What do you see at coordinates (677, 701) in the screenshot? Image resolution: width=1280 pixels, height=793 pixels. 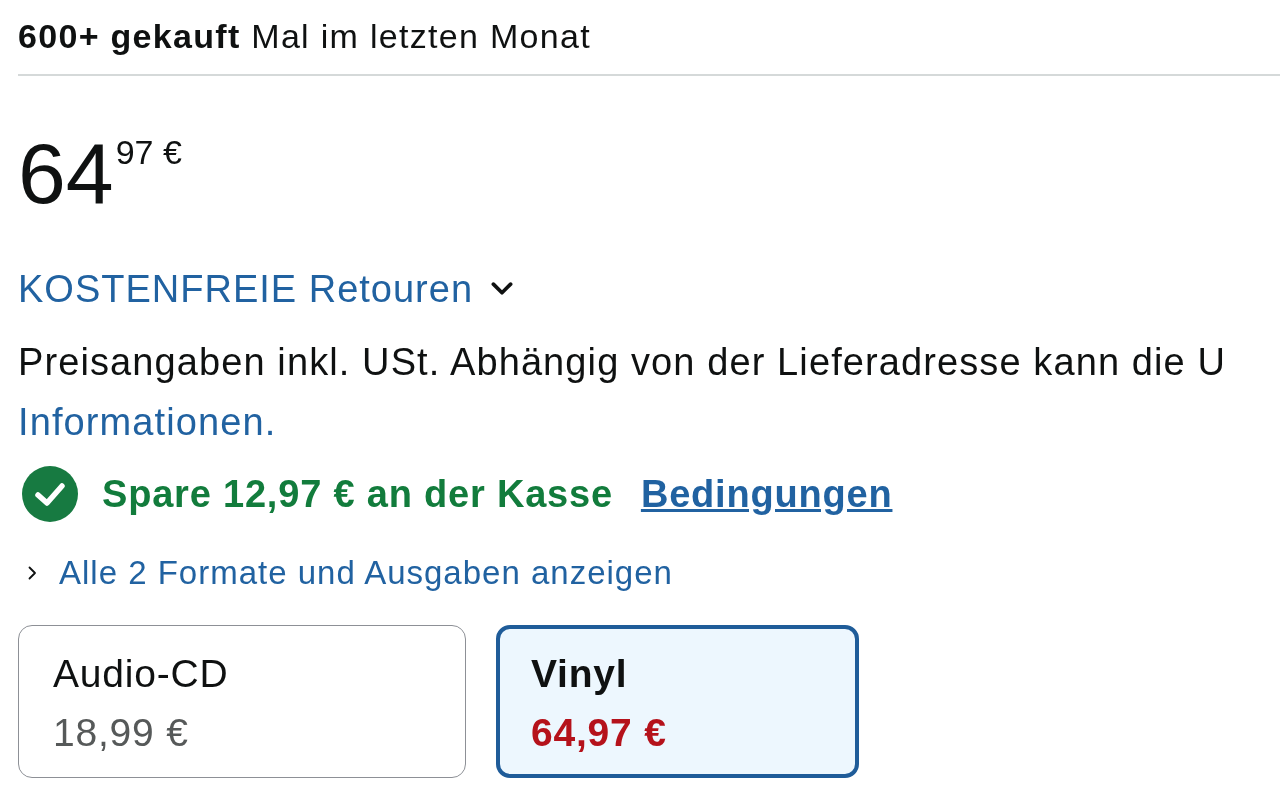 I see `format-option: Vinyl 64,97 €` at bounding box center [677, 701].